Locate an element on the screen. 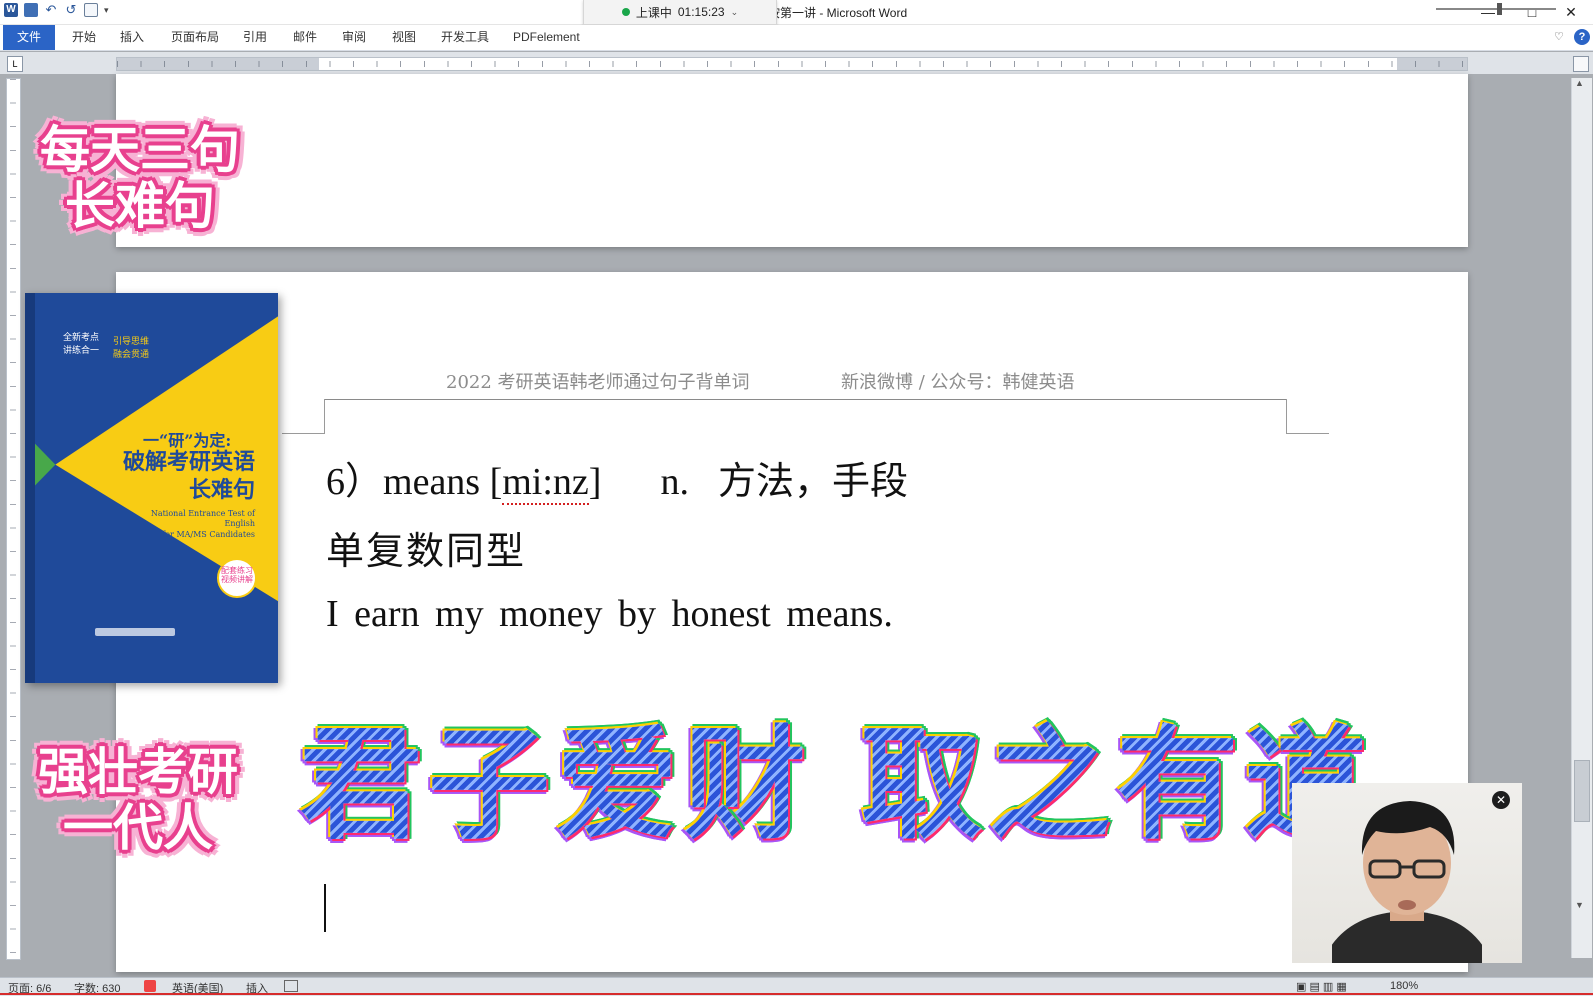 This screenshot has width=1593, height=996. tab-page-layout: 页面布局 is located at coordinates (195, 37).